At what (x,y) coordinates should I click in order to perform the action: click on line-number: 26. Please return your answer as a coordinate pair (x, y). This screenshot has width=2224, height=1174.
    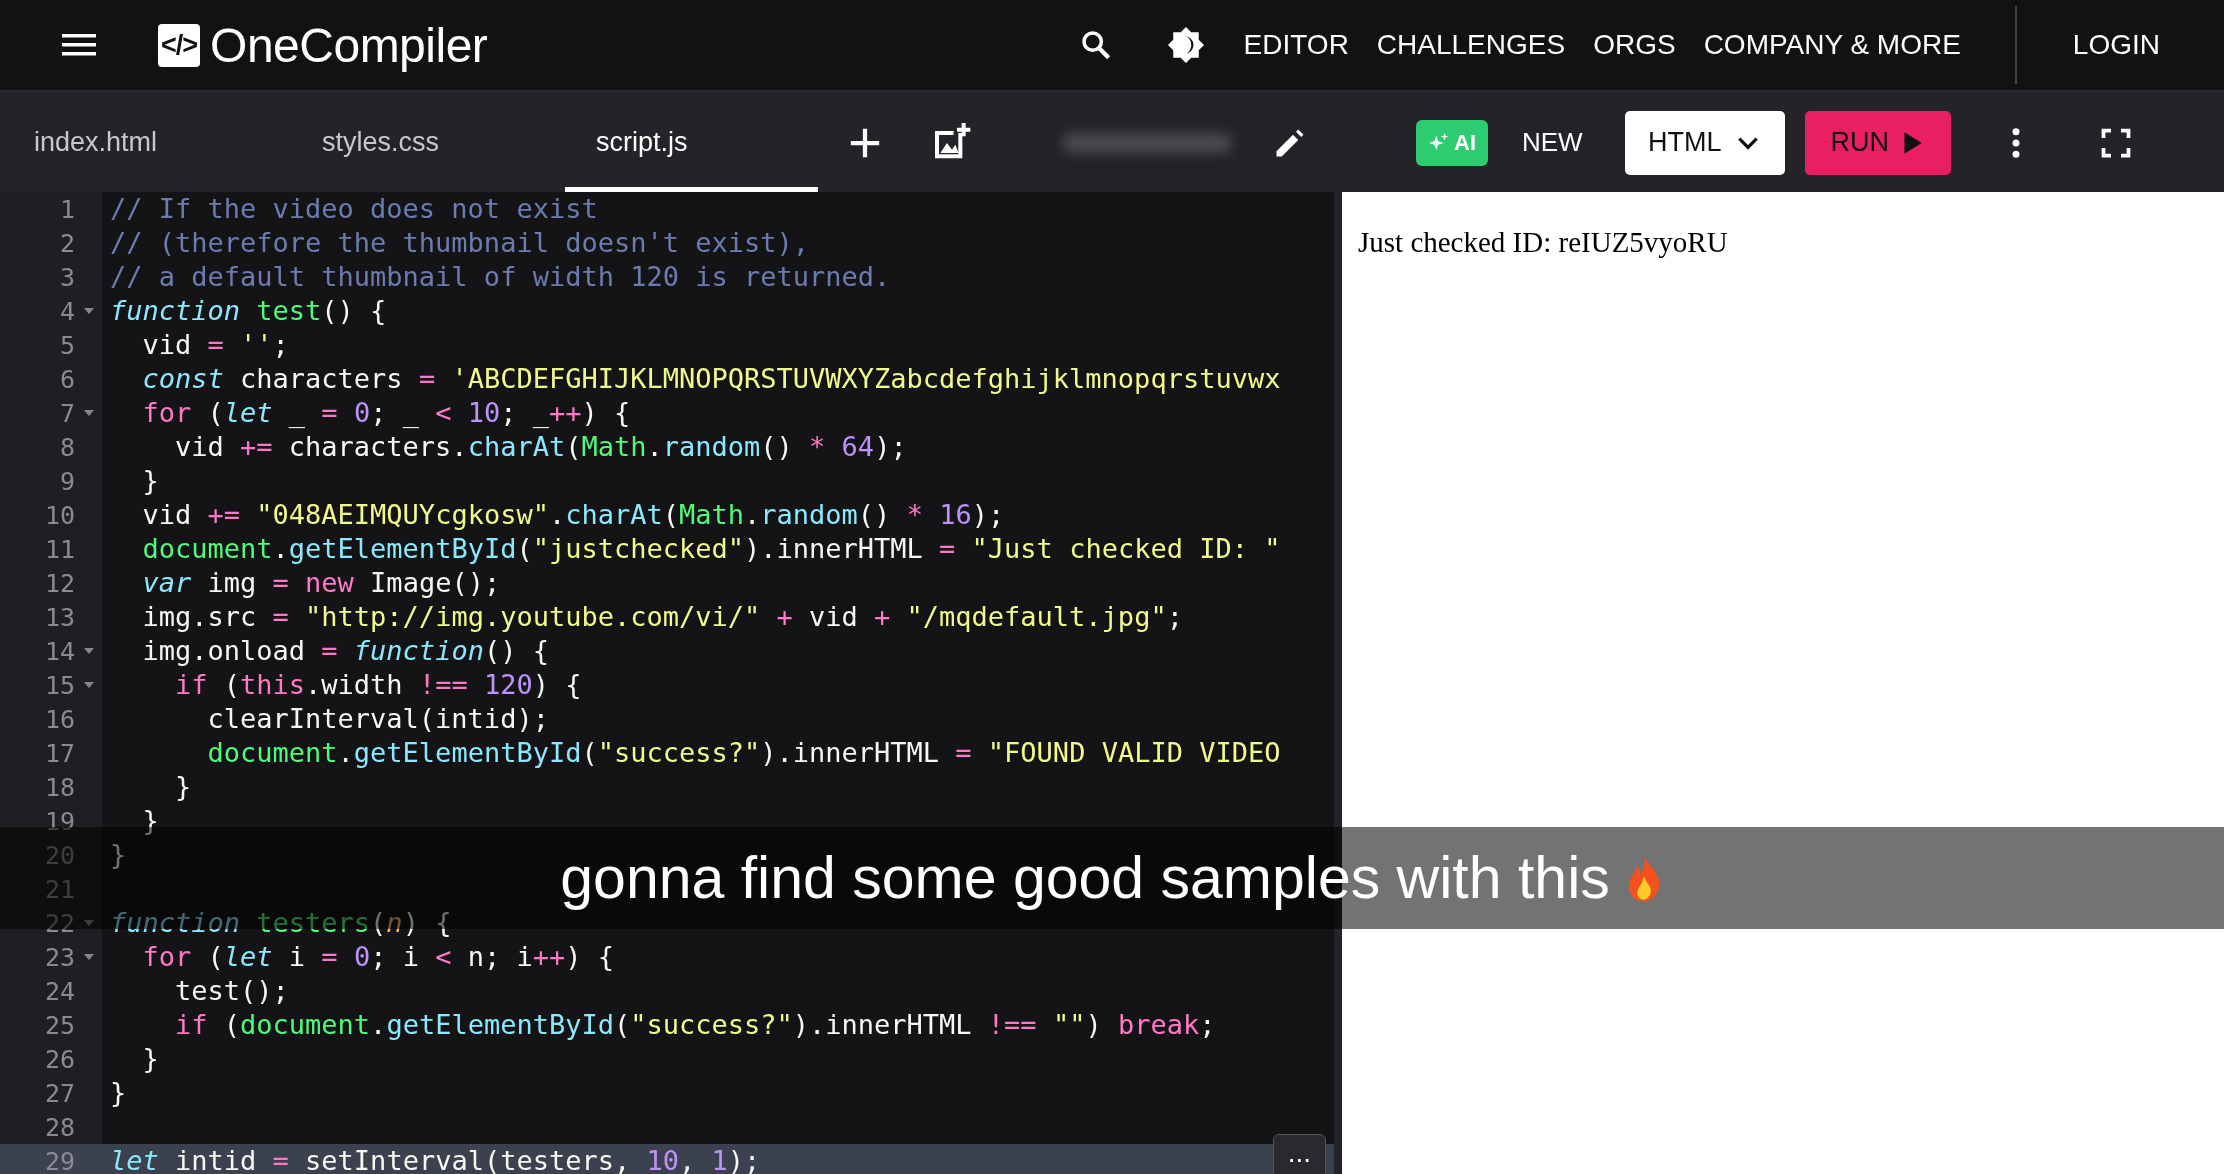
    Looking at the image, I should click on (59, 1059).